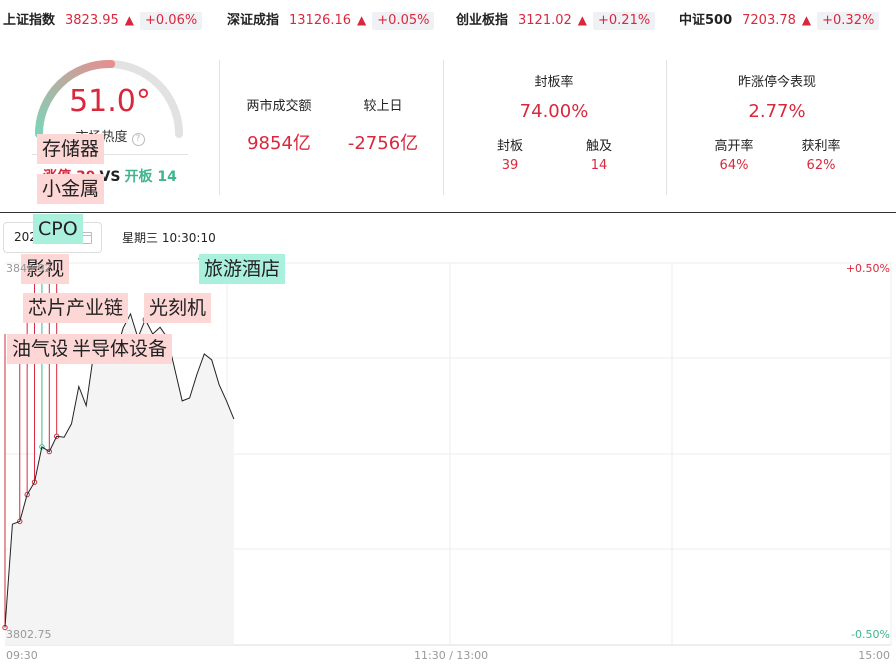 This screenshot has height=668, width=896. I want to click on event-tag: CPO, so click(58, 229).